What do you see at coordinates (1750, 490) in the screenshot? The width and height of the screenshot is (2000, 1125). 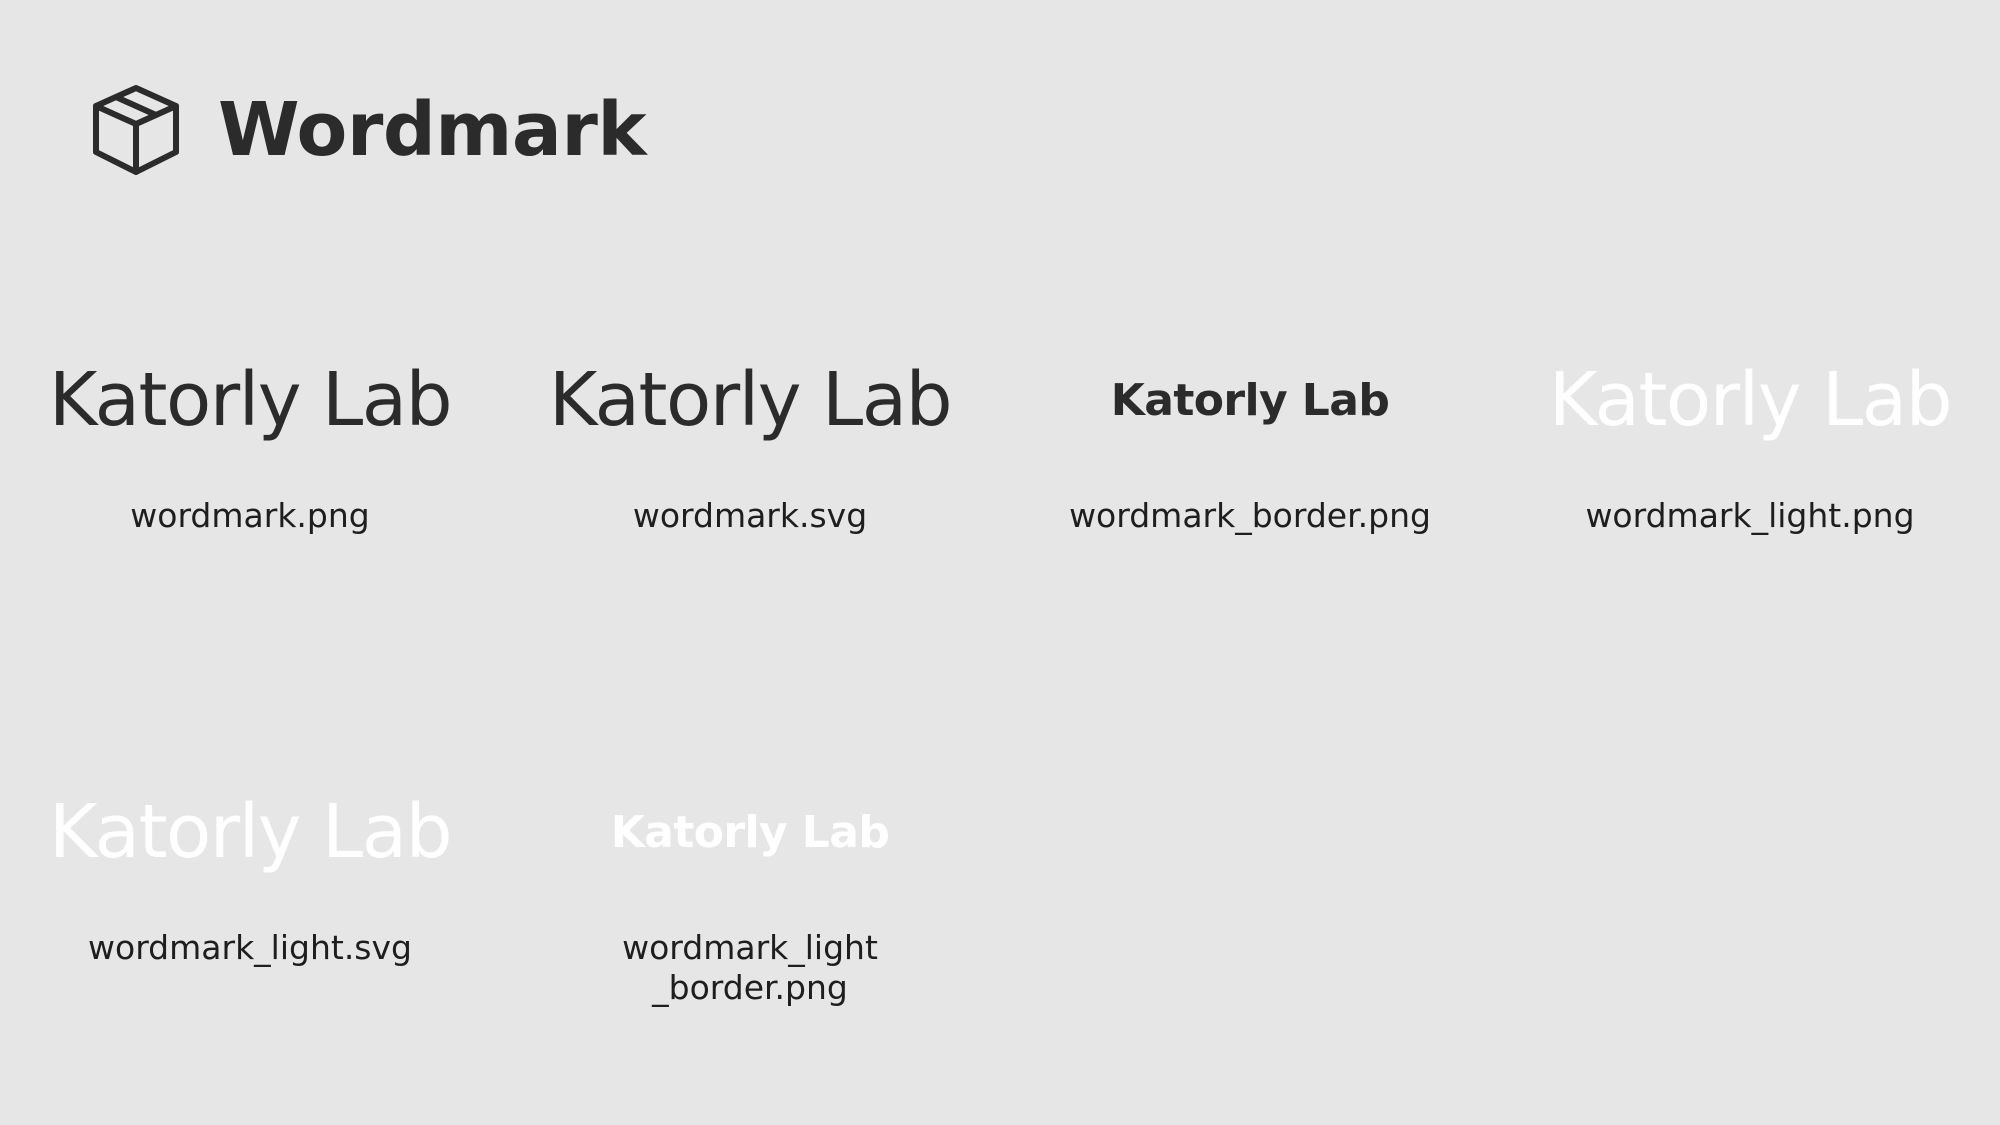 I see `wordmark-tile: Katorly Lab wordmark_light.png` at bounding box center [1750, 490].